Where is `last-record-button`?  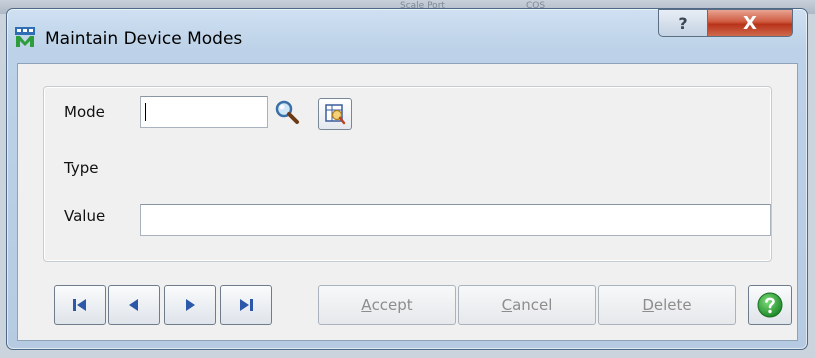 last-record-button is located at coordinates (246, 305).